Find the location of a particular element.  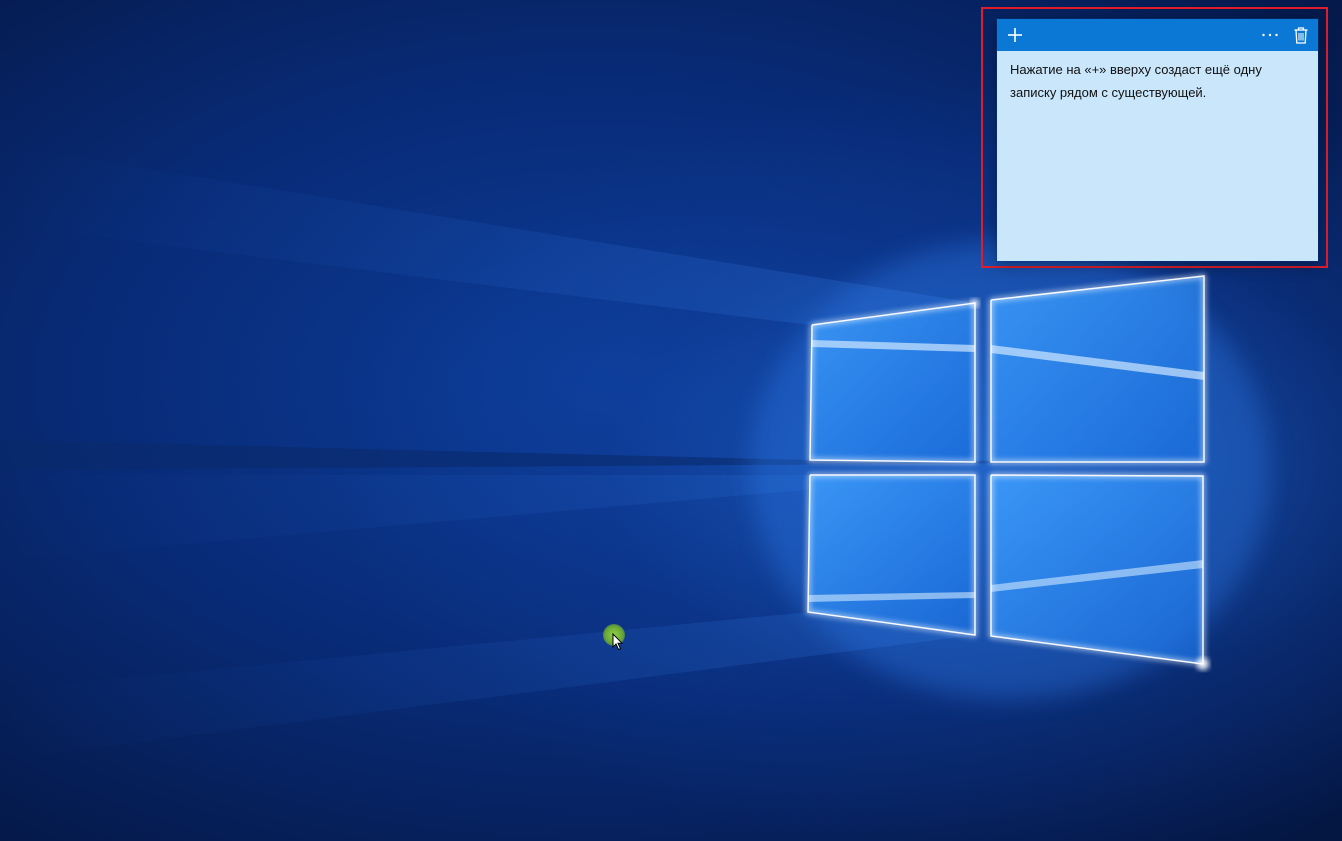

ellipsis-icon is located at coordinates (1270, 35).